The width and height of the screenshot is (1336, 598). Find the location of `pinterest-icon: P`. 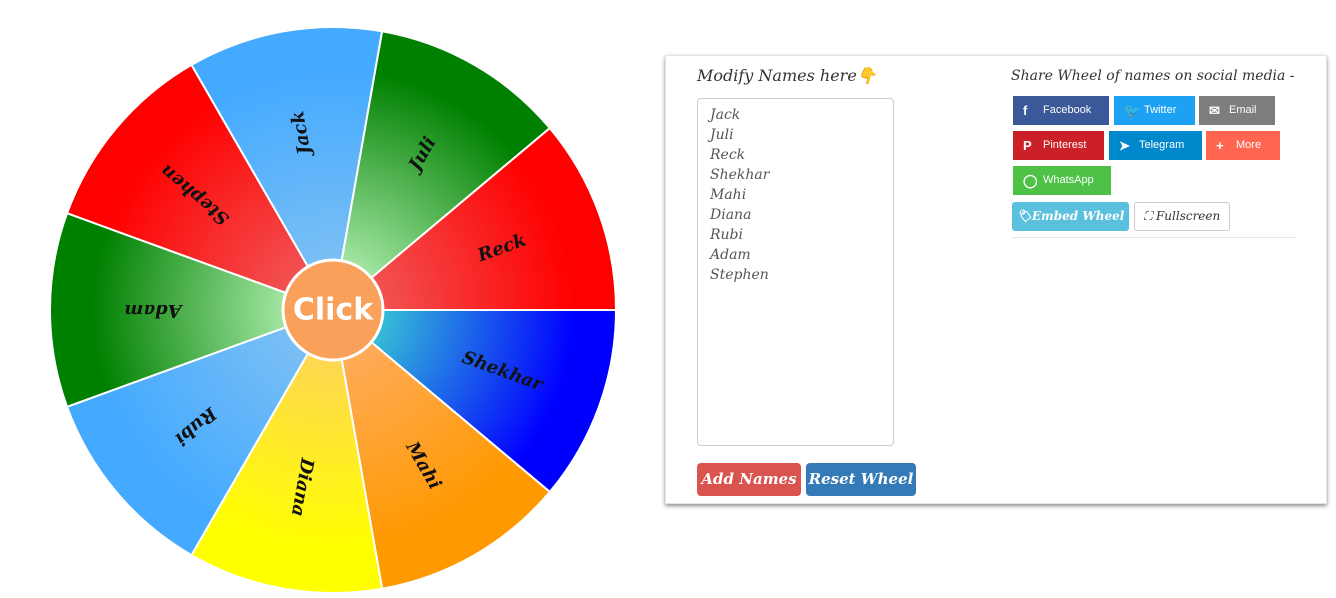

pinterest-icon: P is located at coordinates (1027, 145).